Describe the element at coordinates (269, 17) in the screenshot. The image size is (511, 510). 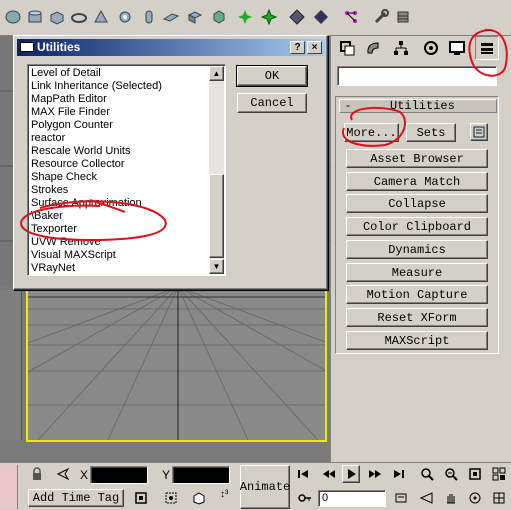
I see `snap-vertex-icon` at that location.